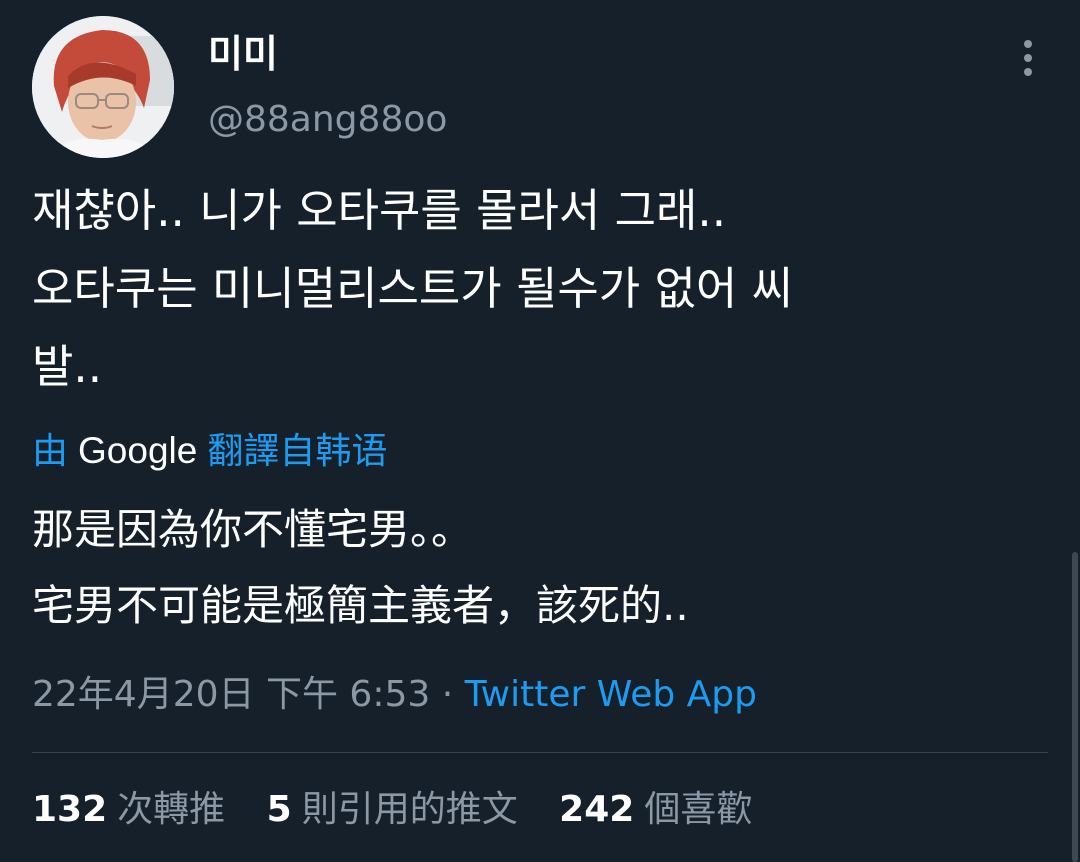 The image size is (1080, 862). What do you see at coordinates (138, 450) in the screenshot?
I see `google-logo: Google` at bounding box center [138, 450].